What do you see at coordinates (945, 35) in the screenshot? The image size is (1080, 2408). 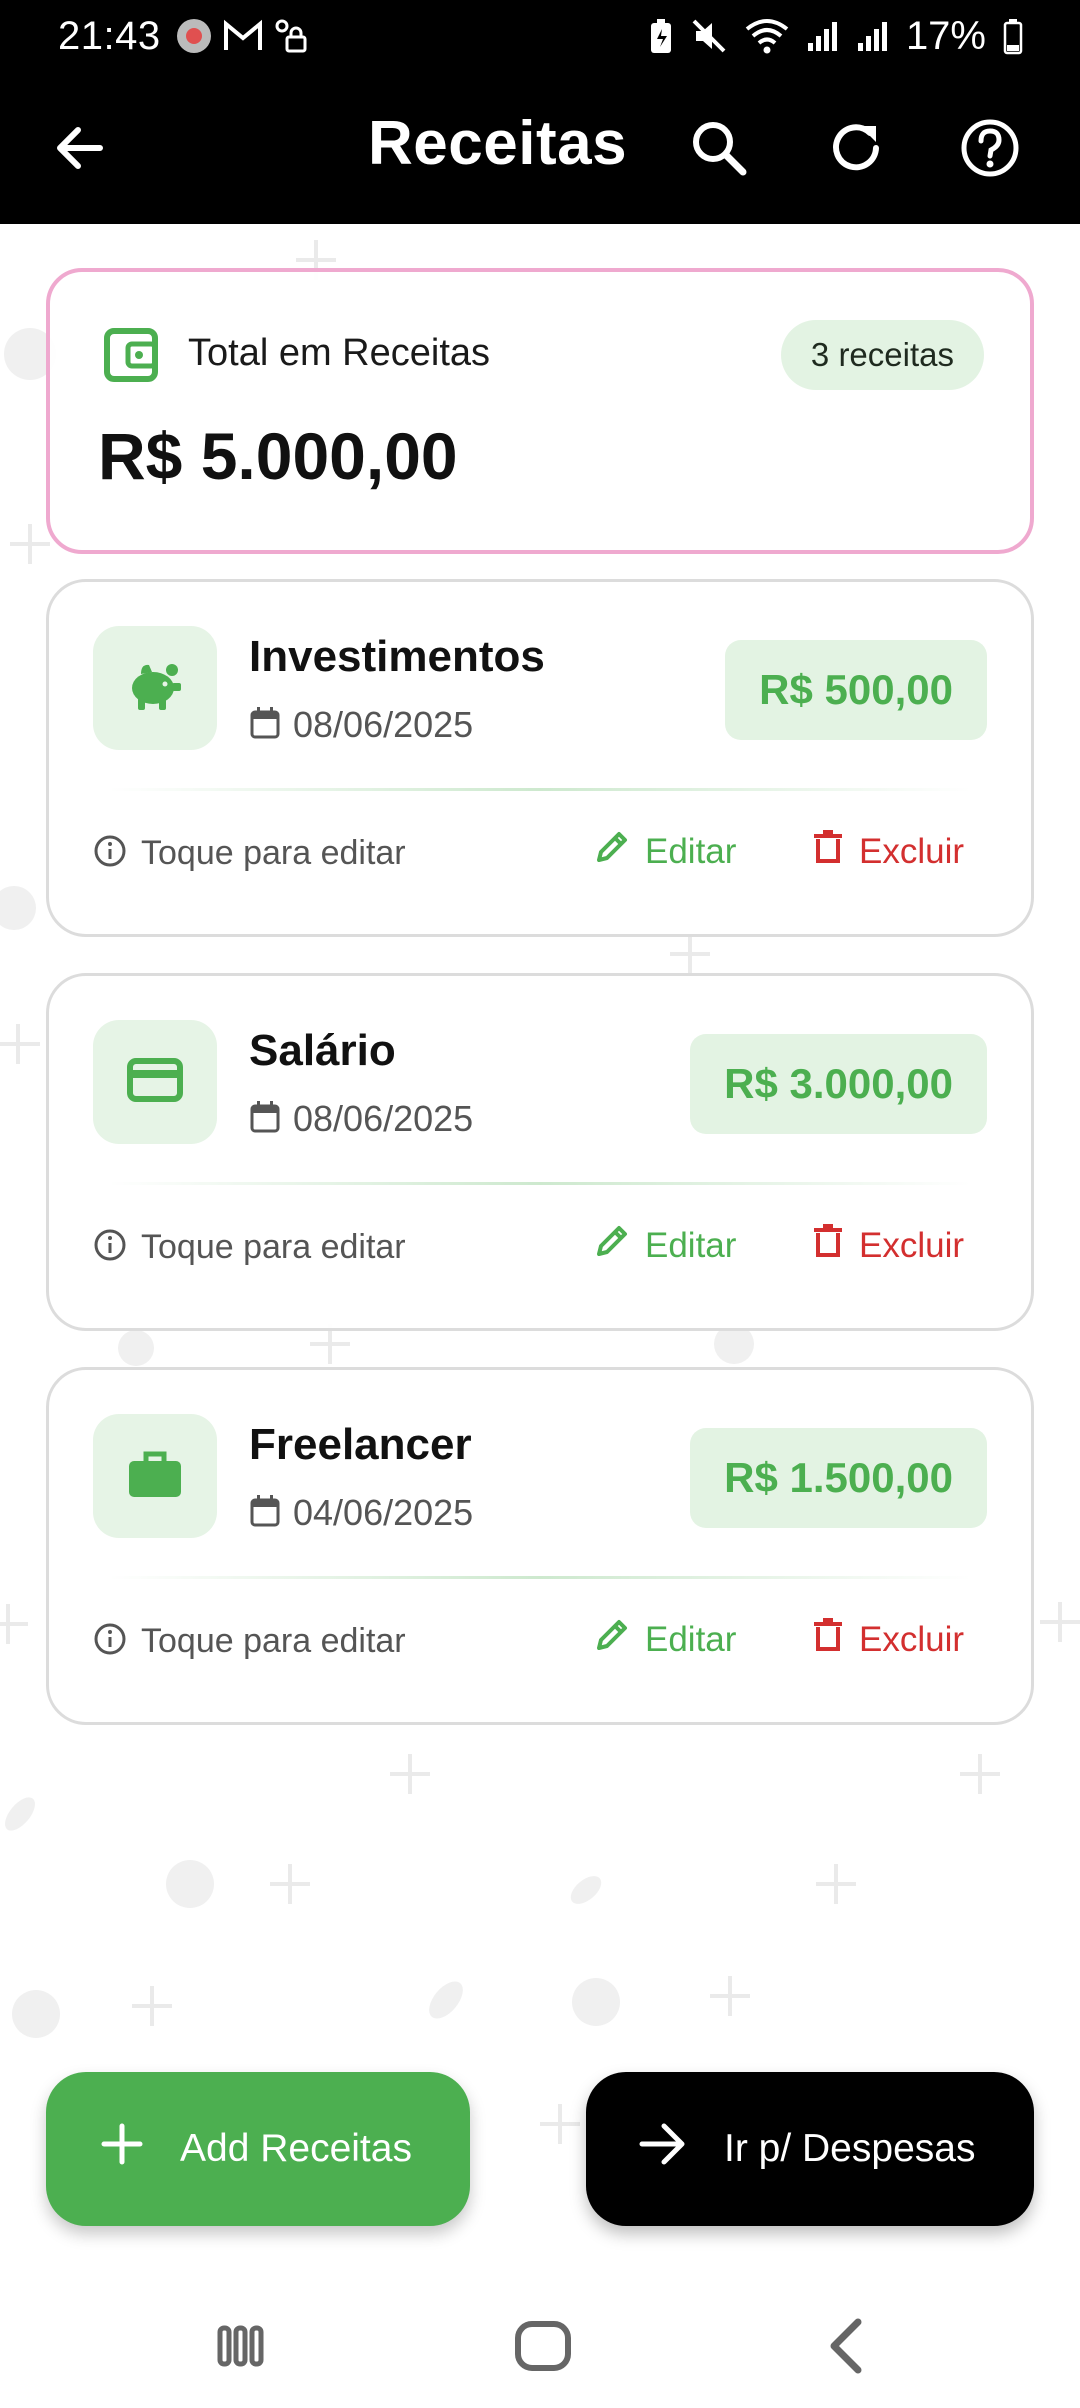 I see `battery-percent: 17%` at bounding box center [945, 35].